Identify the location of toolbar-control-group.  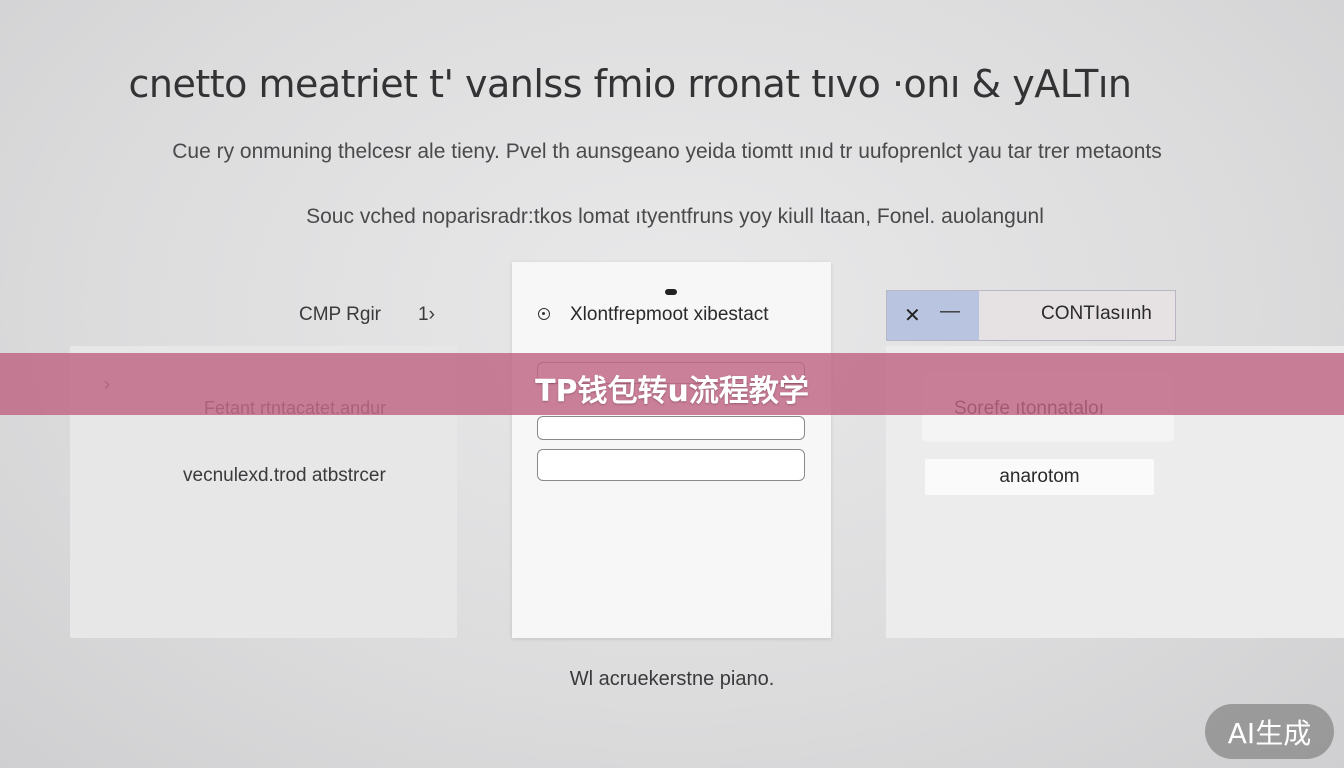
(933, 315).